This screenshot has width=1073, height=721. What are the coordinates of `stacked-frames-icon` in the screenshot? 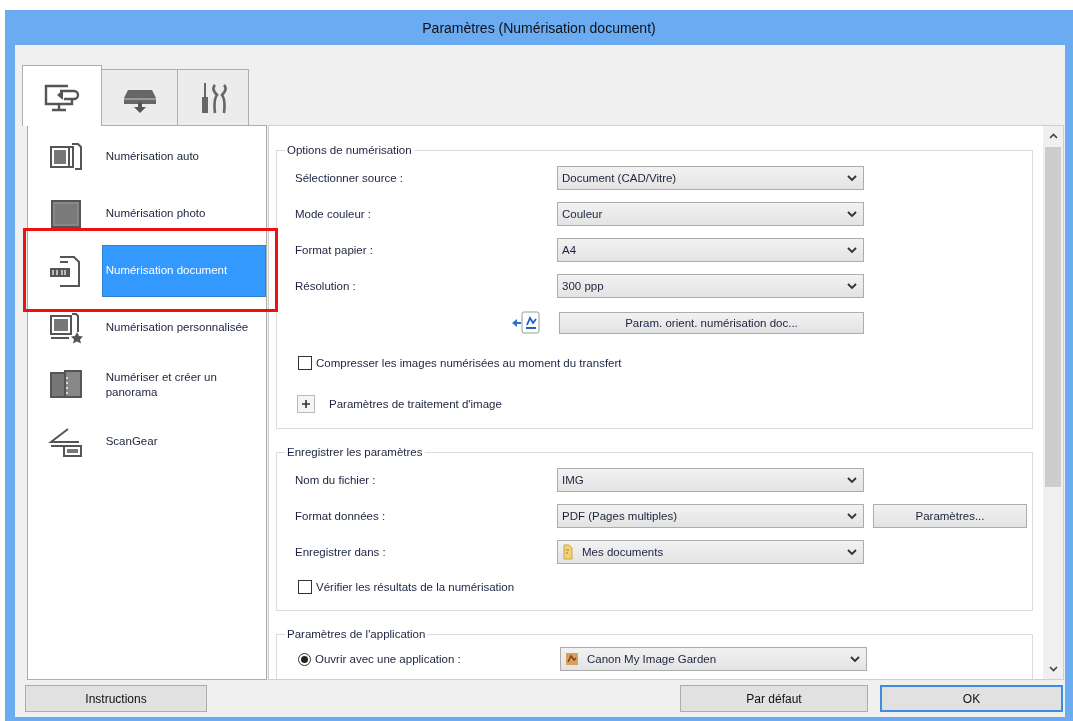 It's located at (65, 156).